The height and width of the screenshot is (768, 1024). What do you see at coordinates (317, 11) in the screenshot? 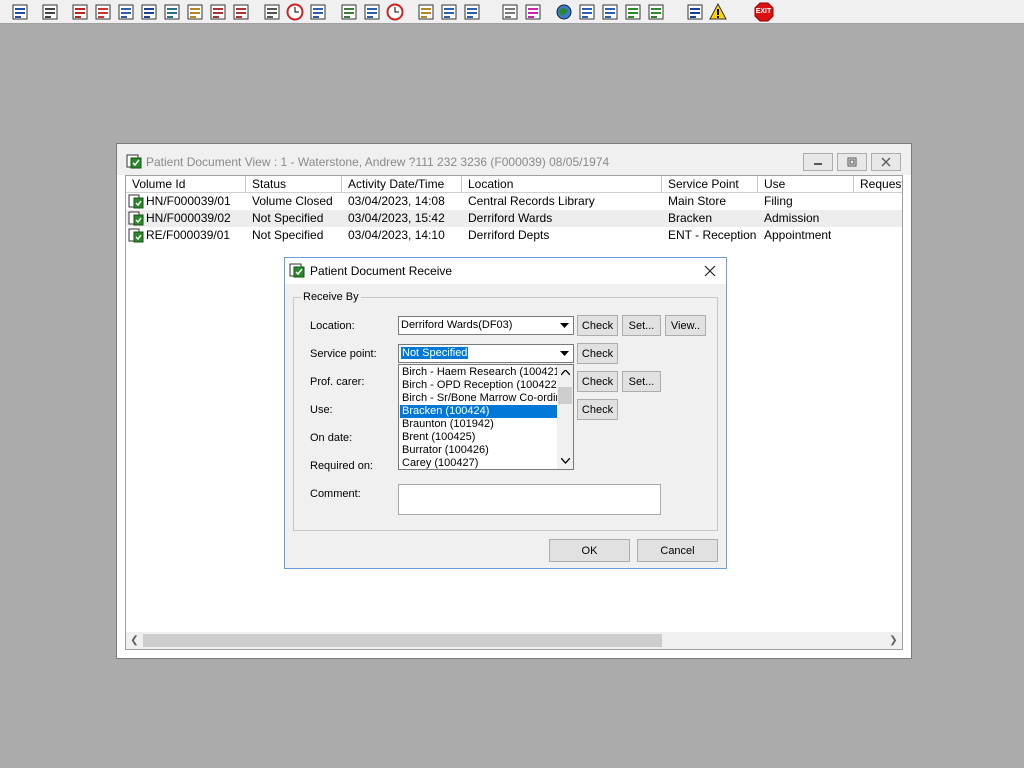
I see `monitor-icon` at bounding box center [317, 11].